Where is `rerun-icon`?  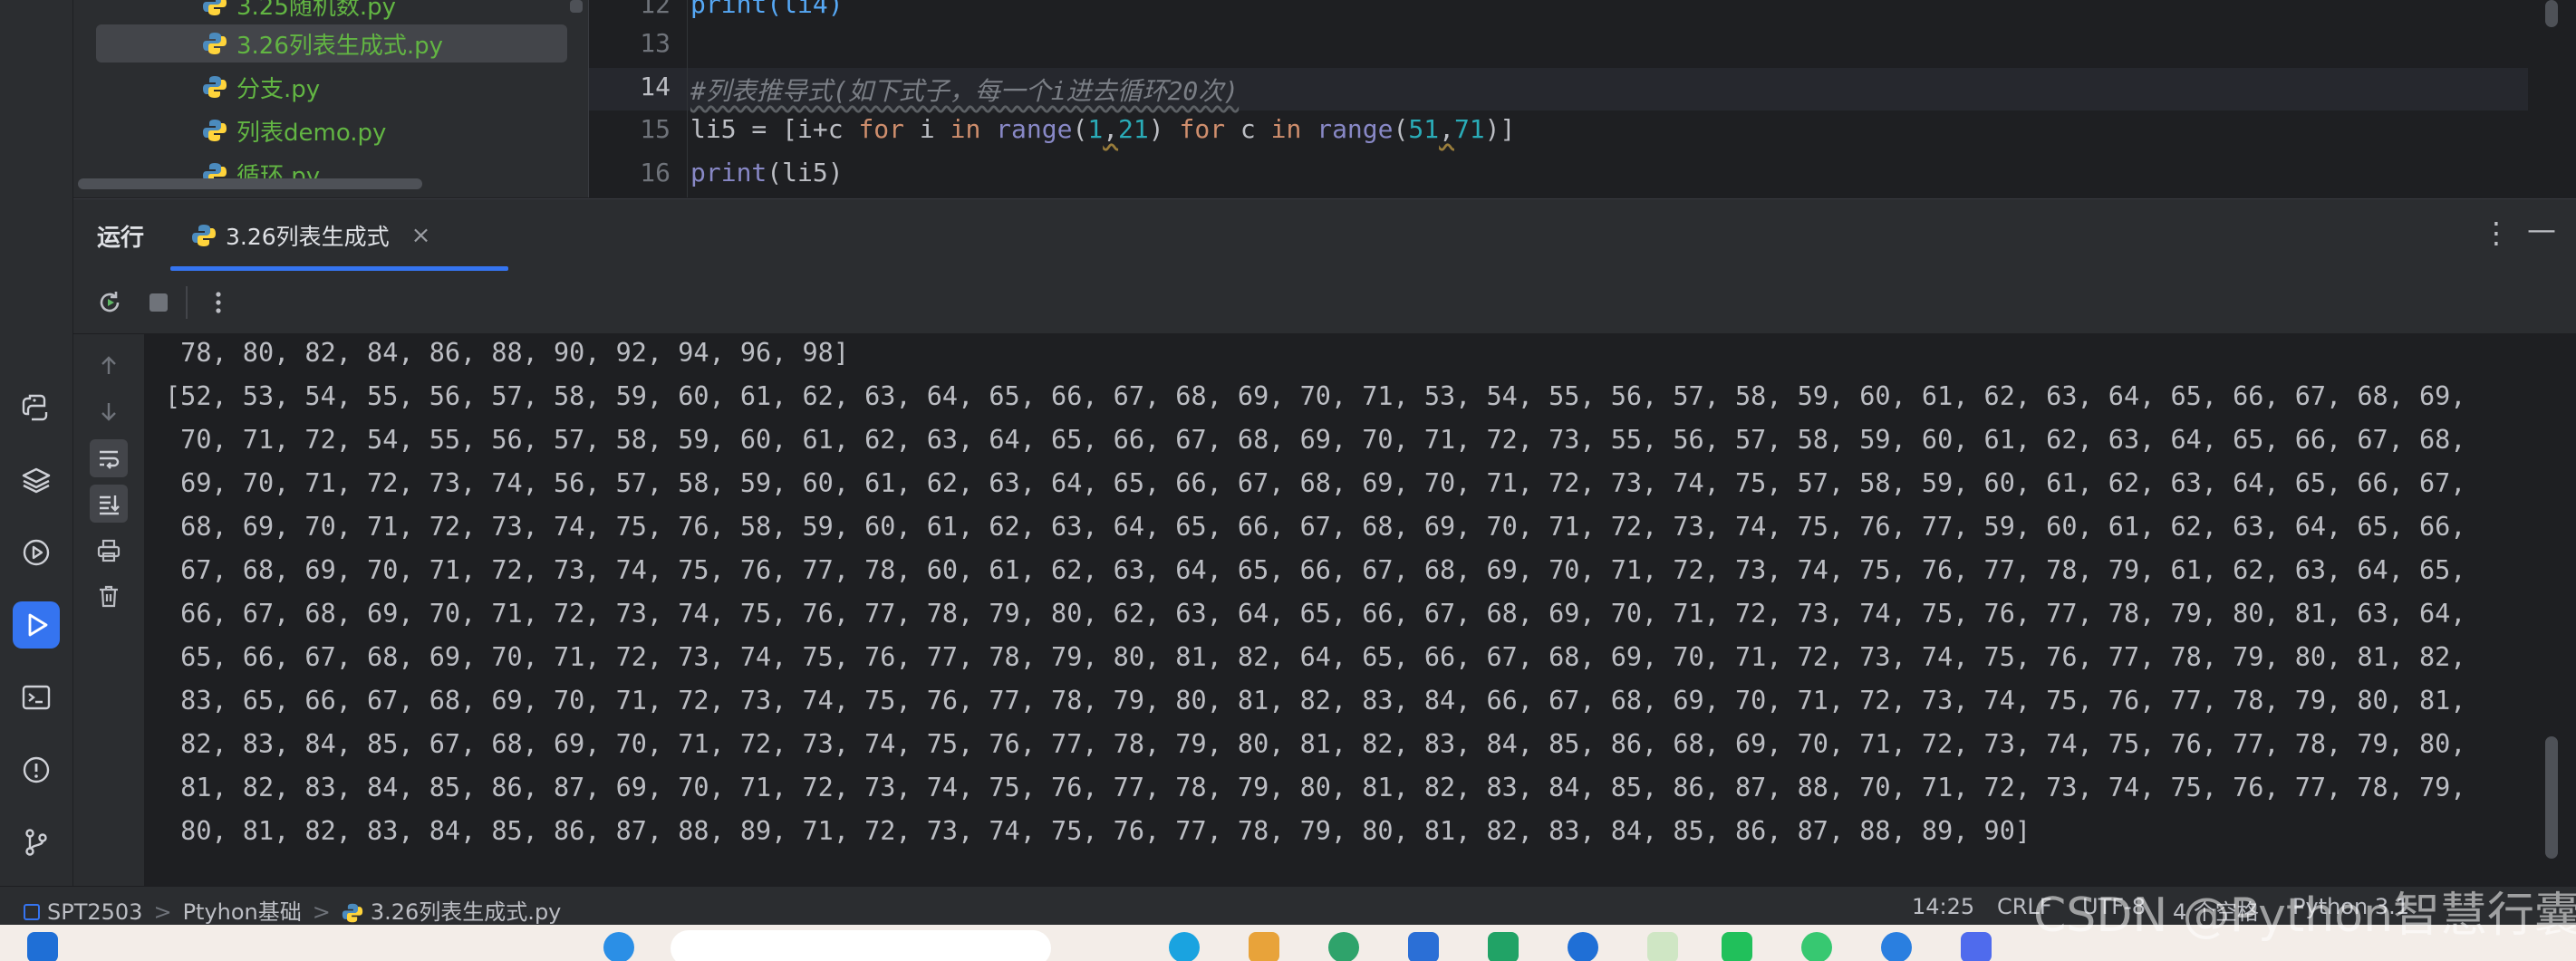
rerun-icon is located at coordinates (110, 302).